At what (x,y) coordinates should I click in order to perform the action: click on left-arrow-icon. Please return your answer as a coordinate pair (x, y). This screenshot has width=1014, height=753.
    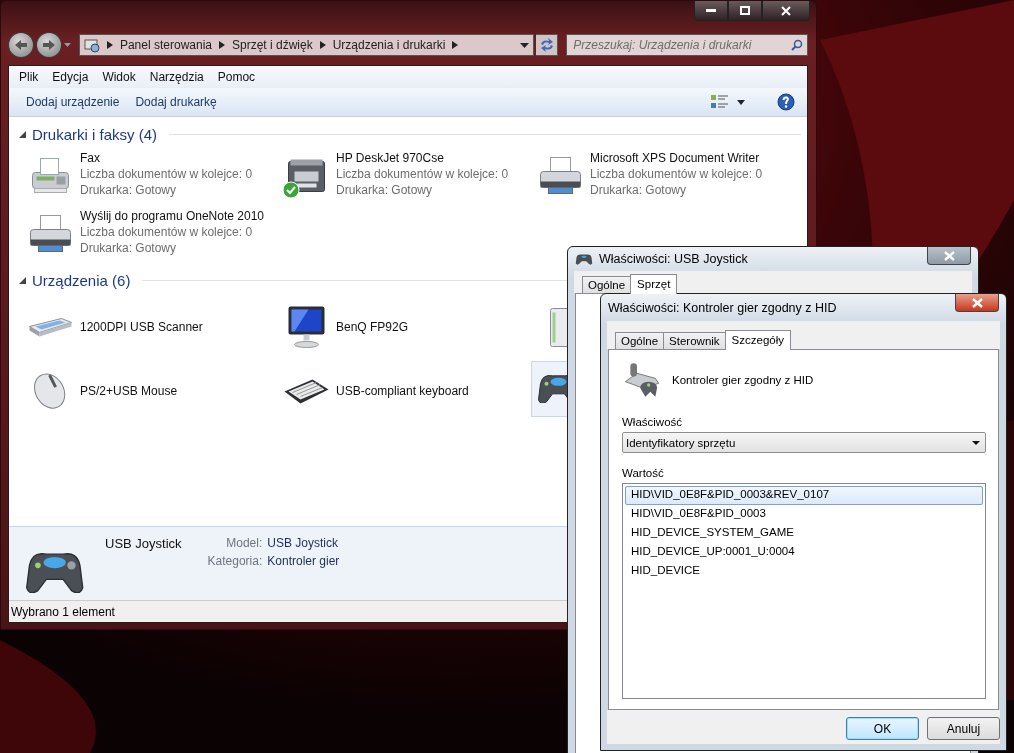
    Looking at the image, I should click on (21, 45).